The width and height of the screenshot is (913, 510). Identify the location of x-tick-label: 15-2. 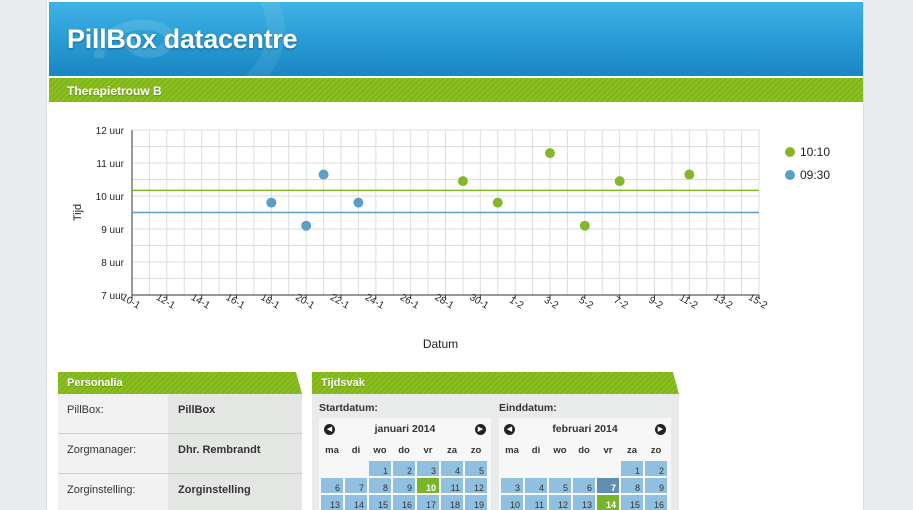
(757, 302).